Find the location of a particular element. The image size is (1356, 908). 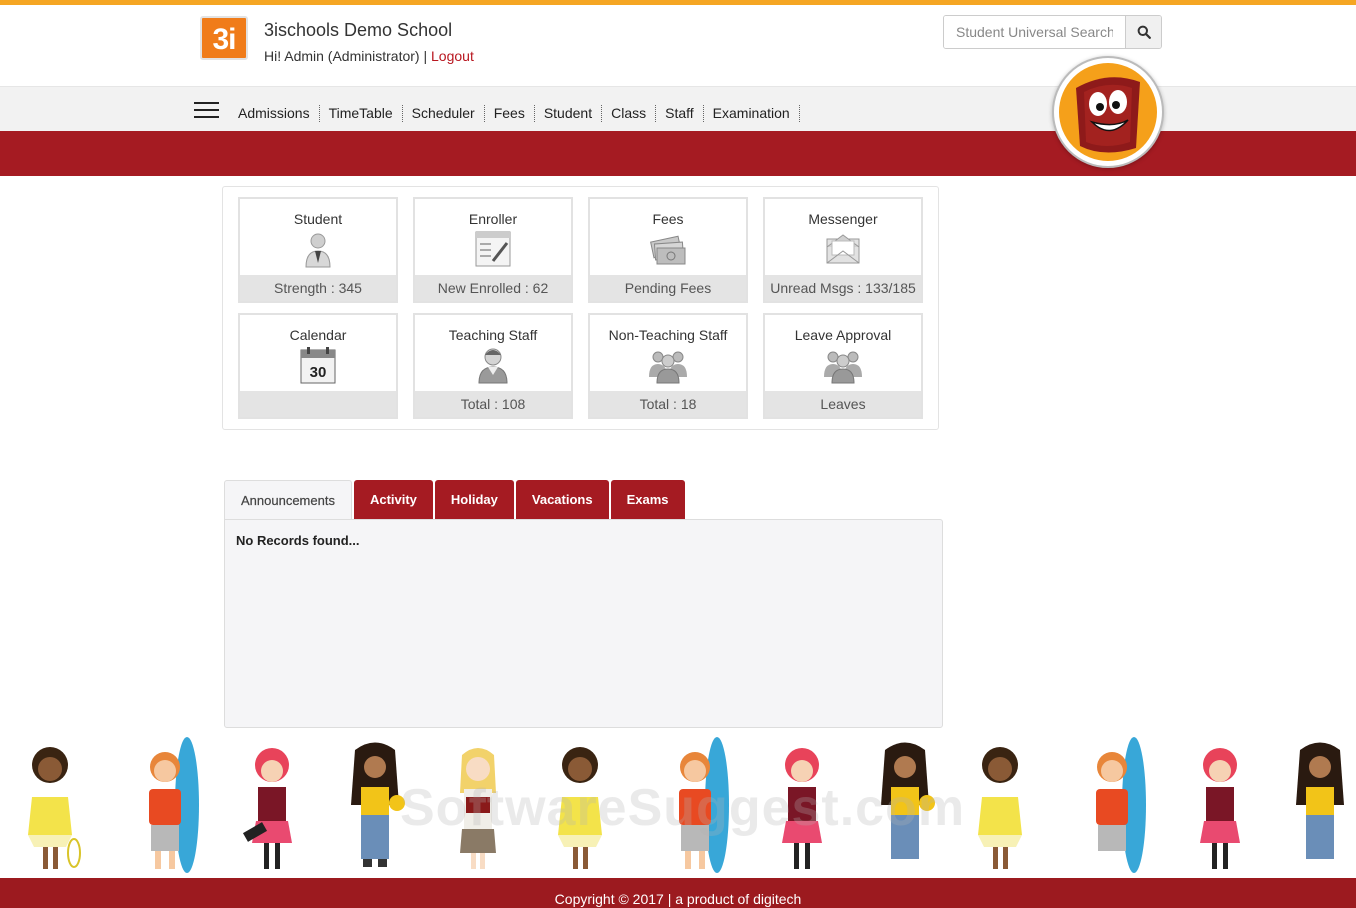

money-icon is located at coordinates (668, 250).